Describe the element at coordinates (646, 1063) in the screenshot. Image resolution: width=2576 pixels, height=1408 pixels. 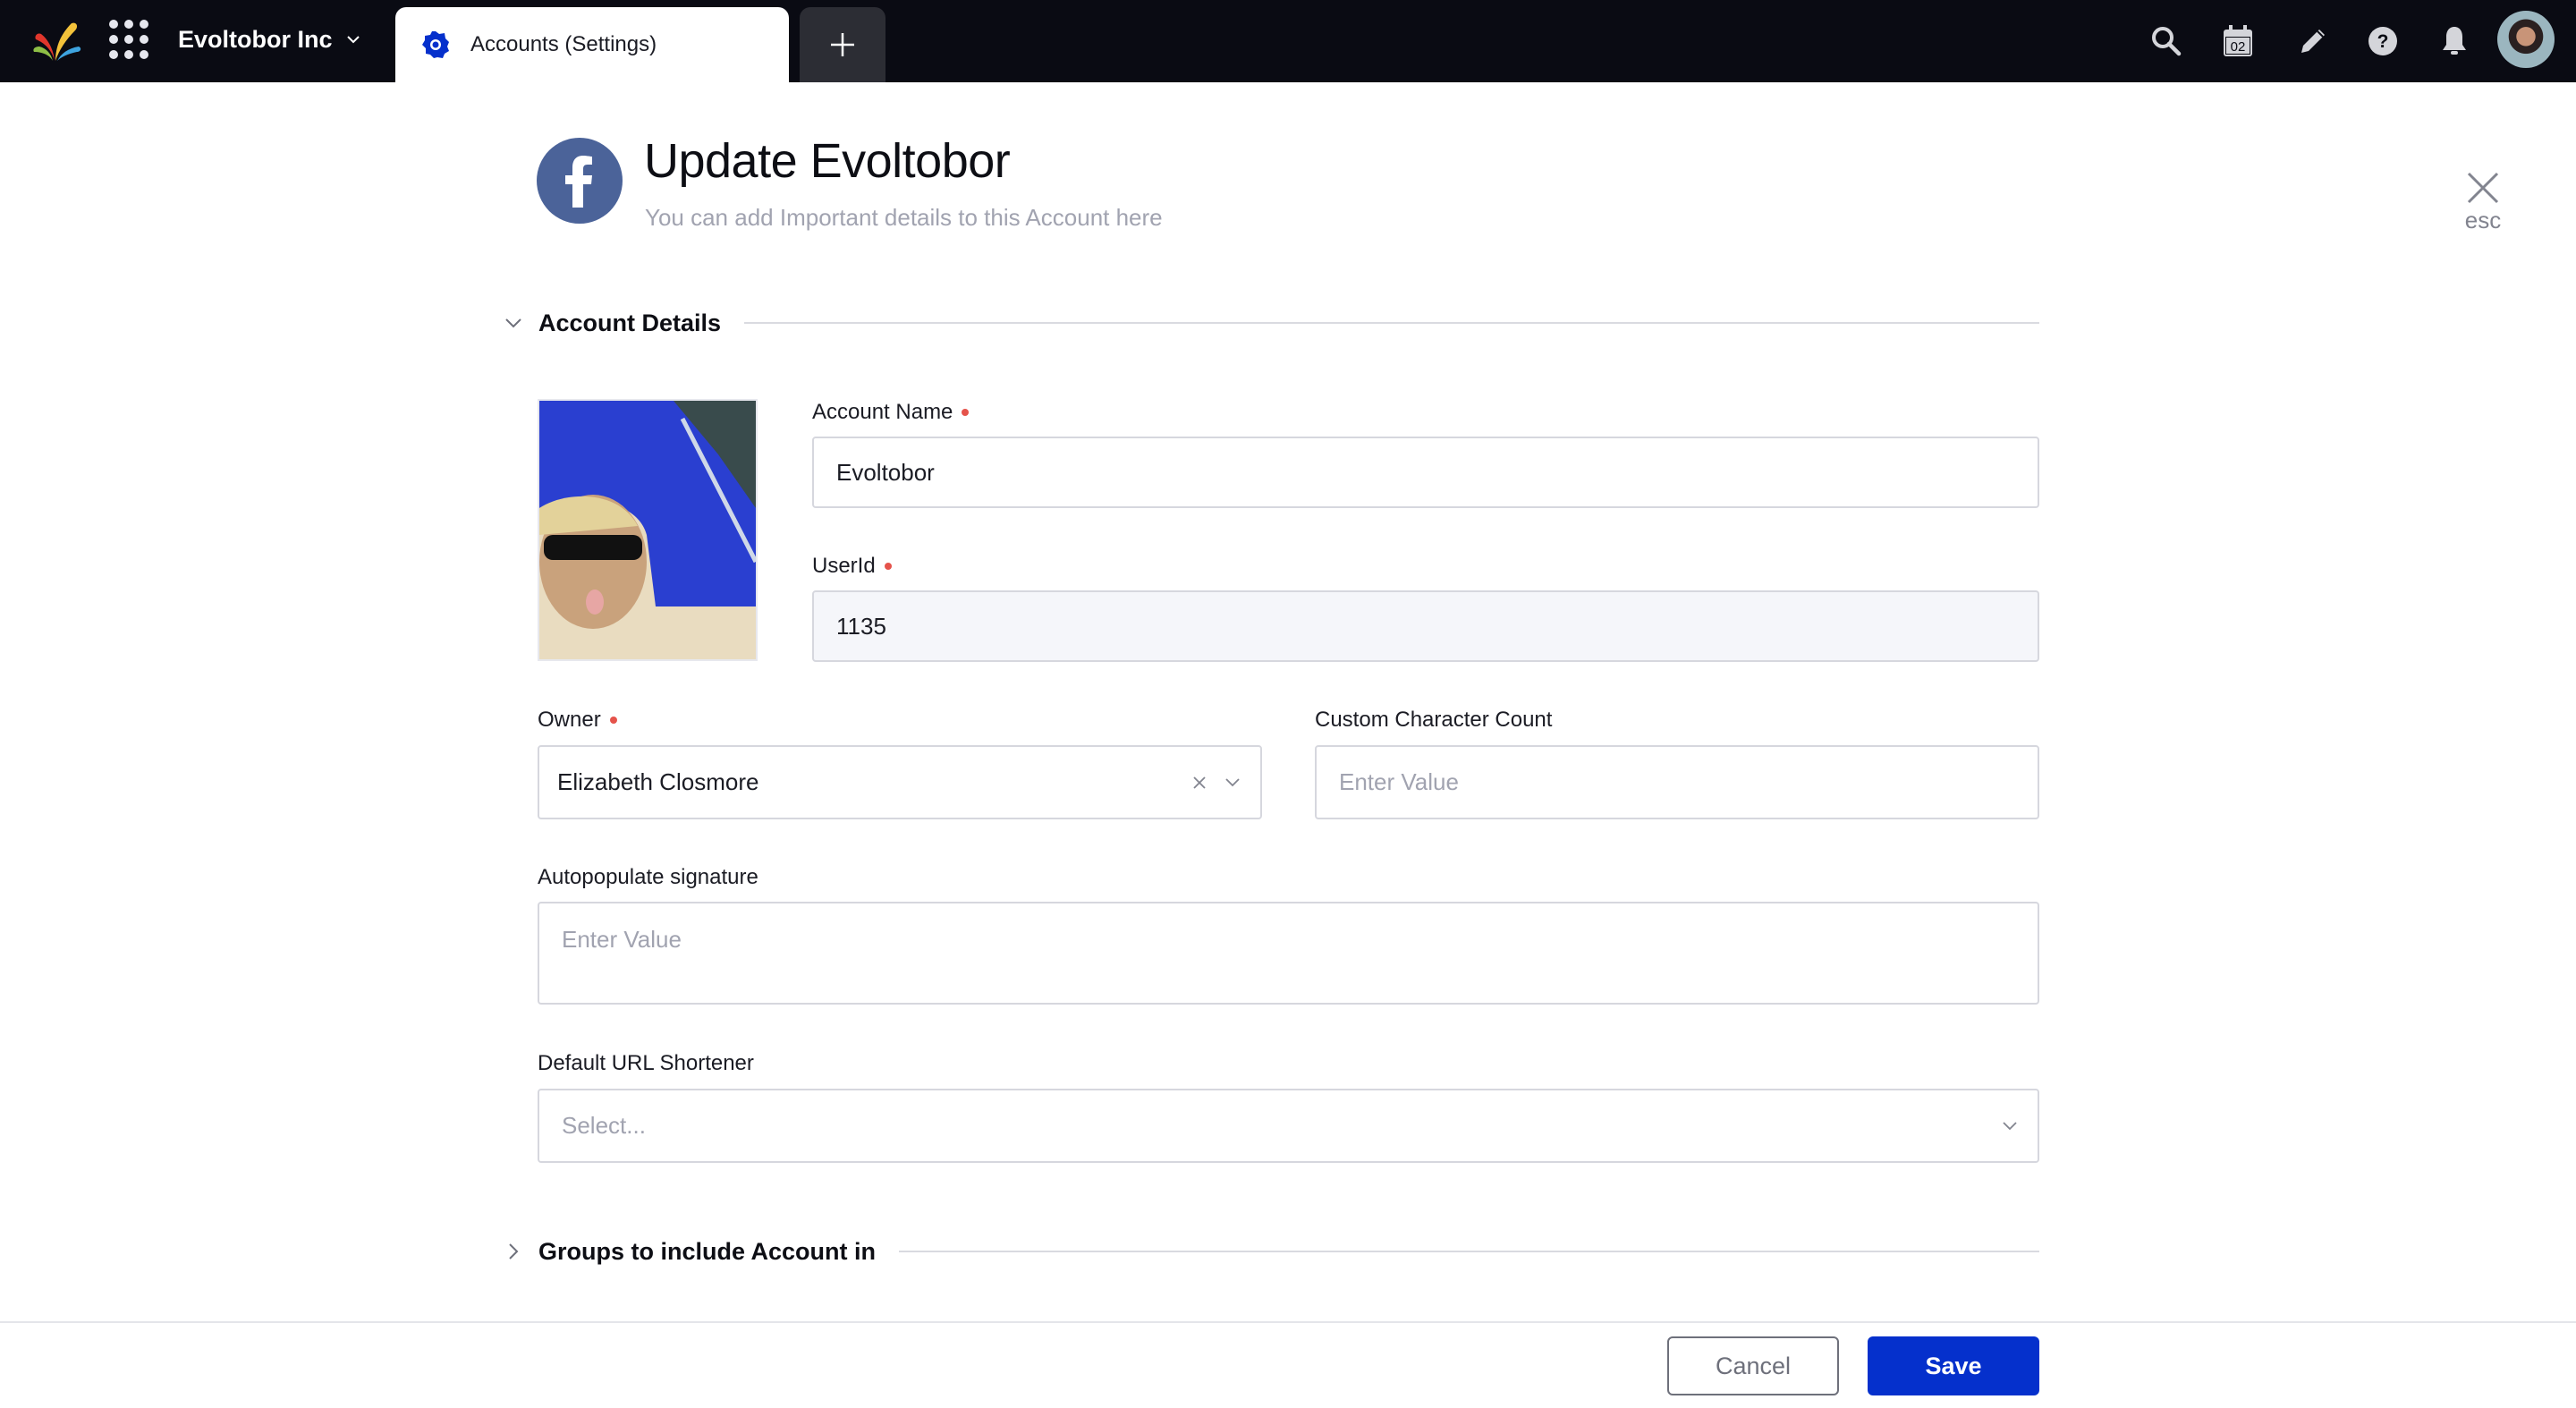
I see `default-url-shortener-label: Default URL Shortener` at that location.